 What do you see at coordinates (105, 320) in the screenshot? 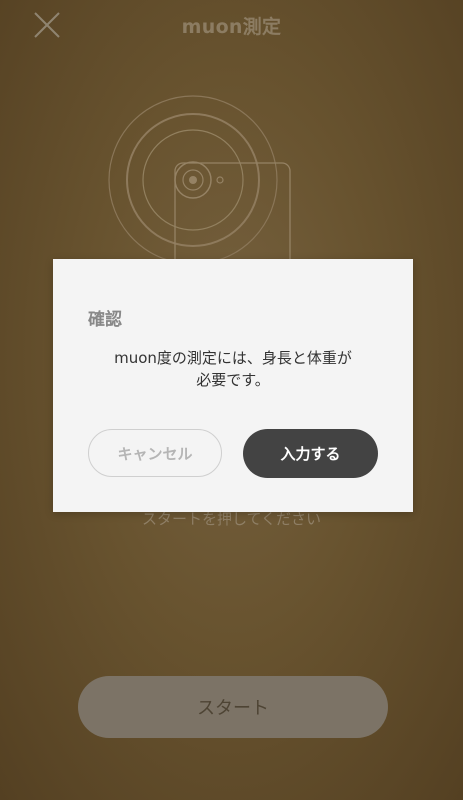
I see `dialog-title: 確認` at bounding box center [105, 320].